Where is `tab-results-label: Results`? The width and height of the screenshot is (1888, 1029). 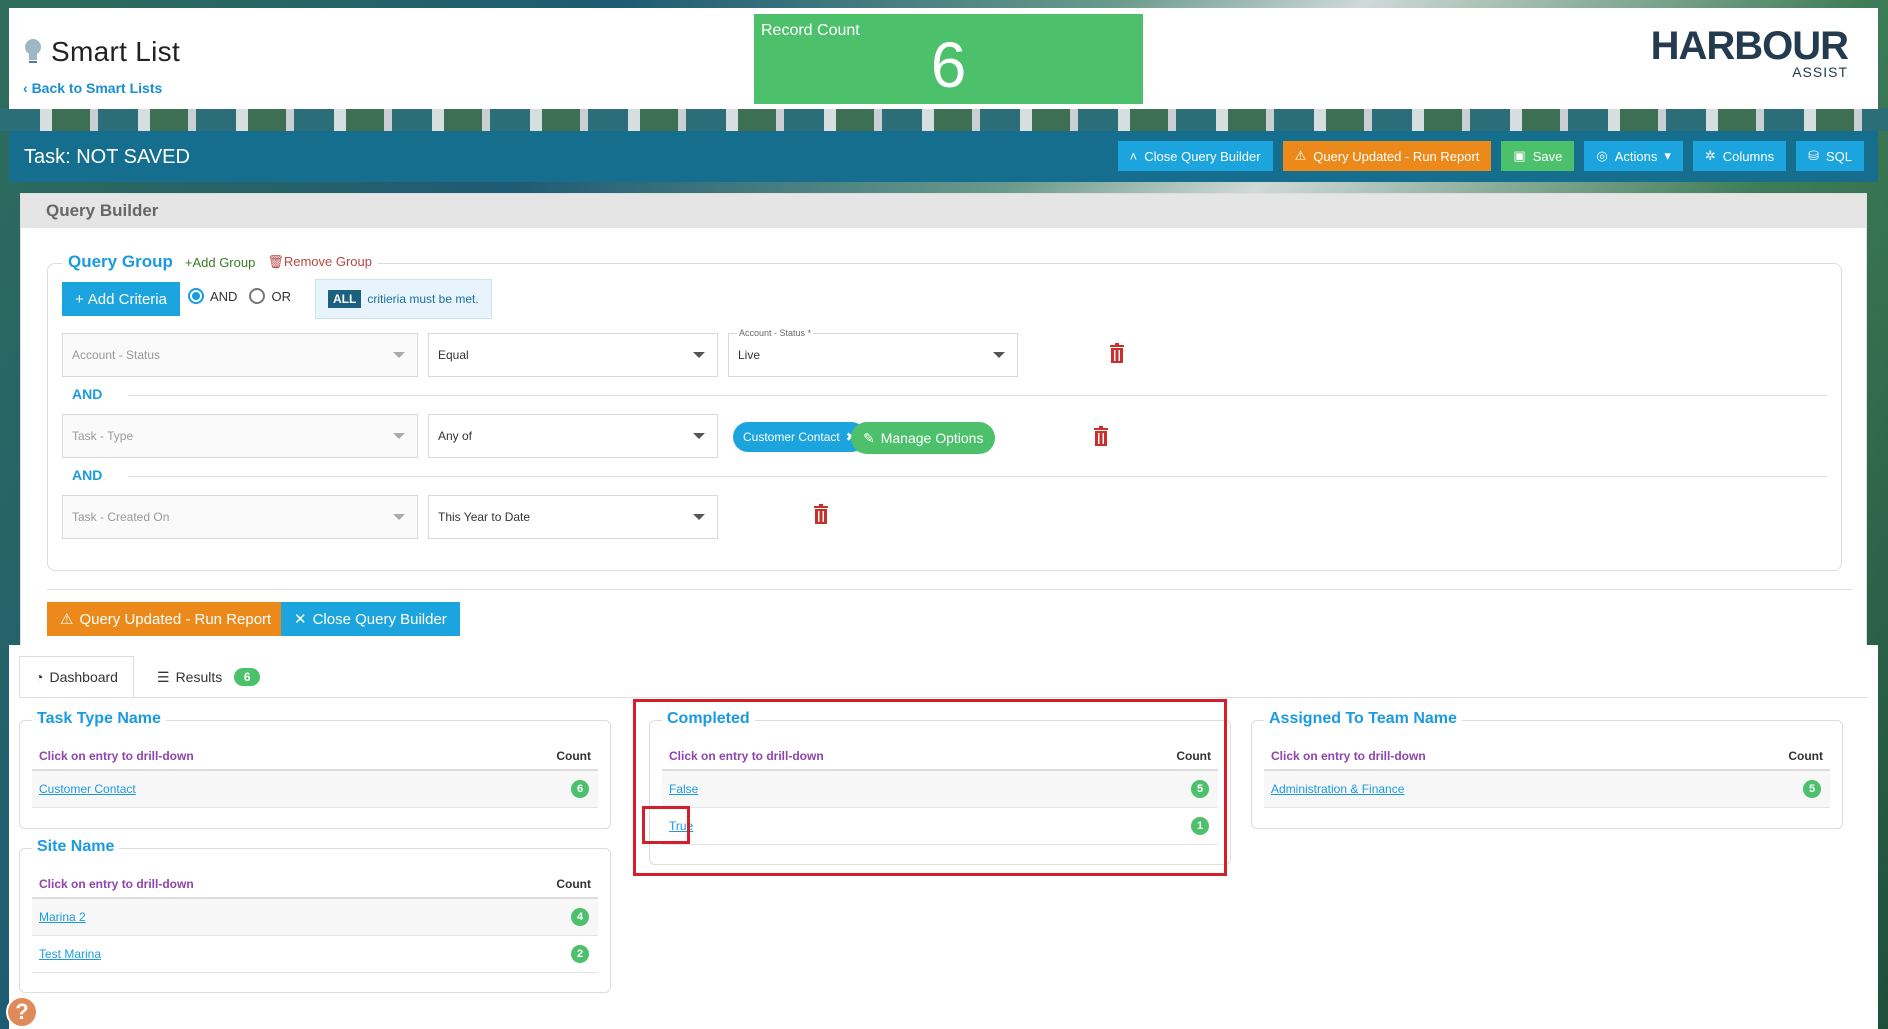
tab-results-label: Results is located at coordinates (199, 677).